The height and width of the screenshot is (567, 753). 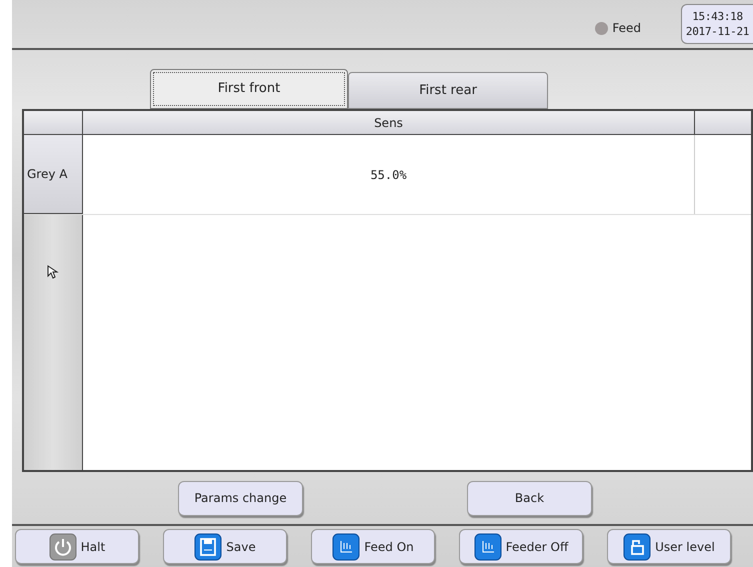 What do you see at coordinates (53, 174) in the screenshot?
I see `row-header: Grey A` at bounding box center [53, 174].